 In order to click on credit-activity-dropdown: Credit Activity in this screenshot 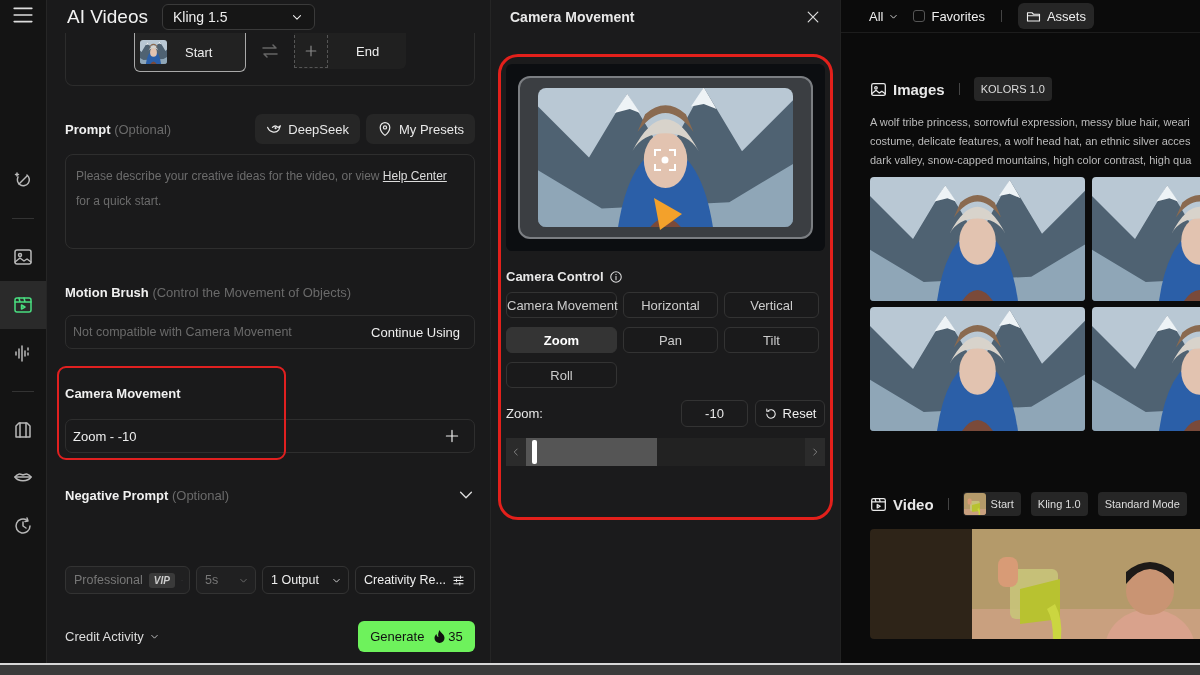, I will do `click(112, 636)`.